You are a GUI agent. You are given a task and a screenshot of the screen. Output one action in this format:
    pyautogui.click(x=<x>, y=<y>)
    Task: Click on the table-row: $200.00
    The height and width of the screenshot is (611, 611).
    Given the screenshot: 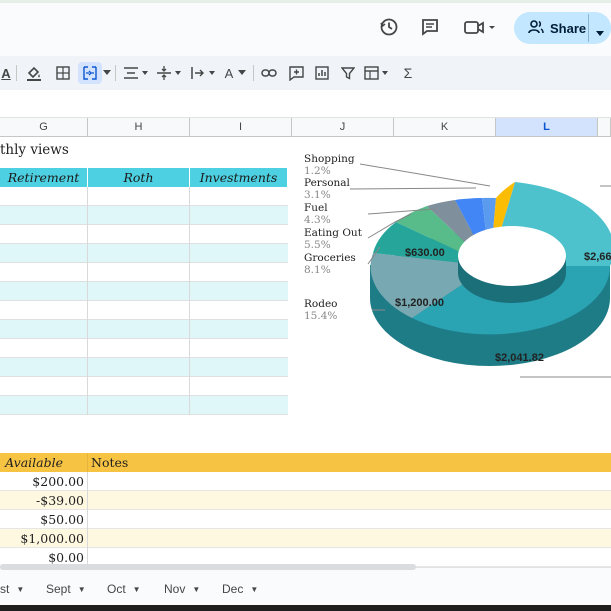 What is the action you would take?
    pyautogui.click(x=305, y=481)
    